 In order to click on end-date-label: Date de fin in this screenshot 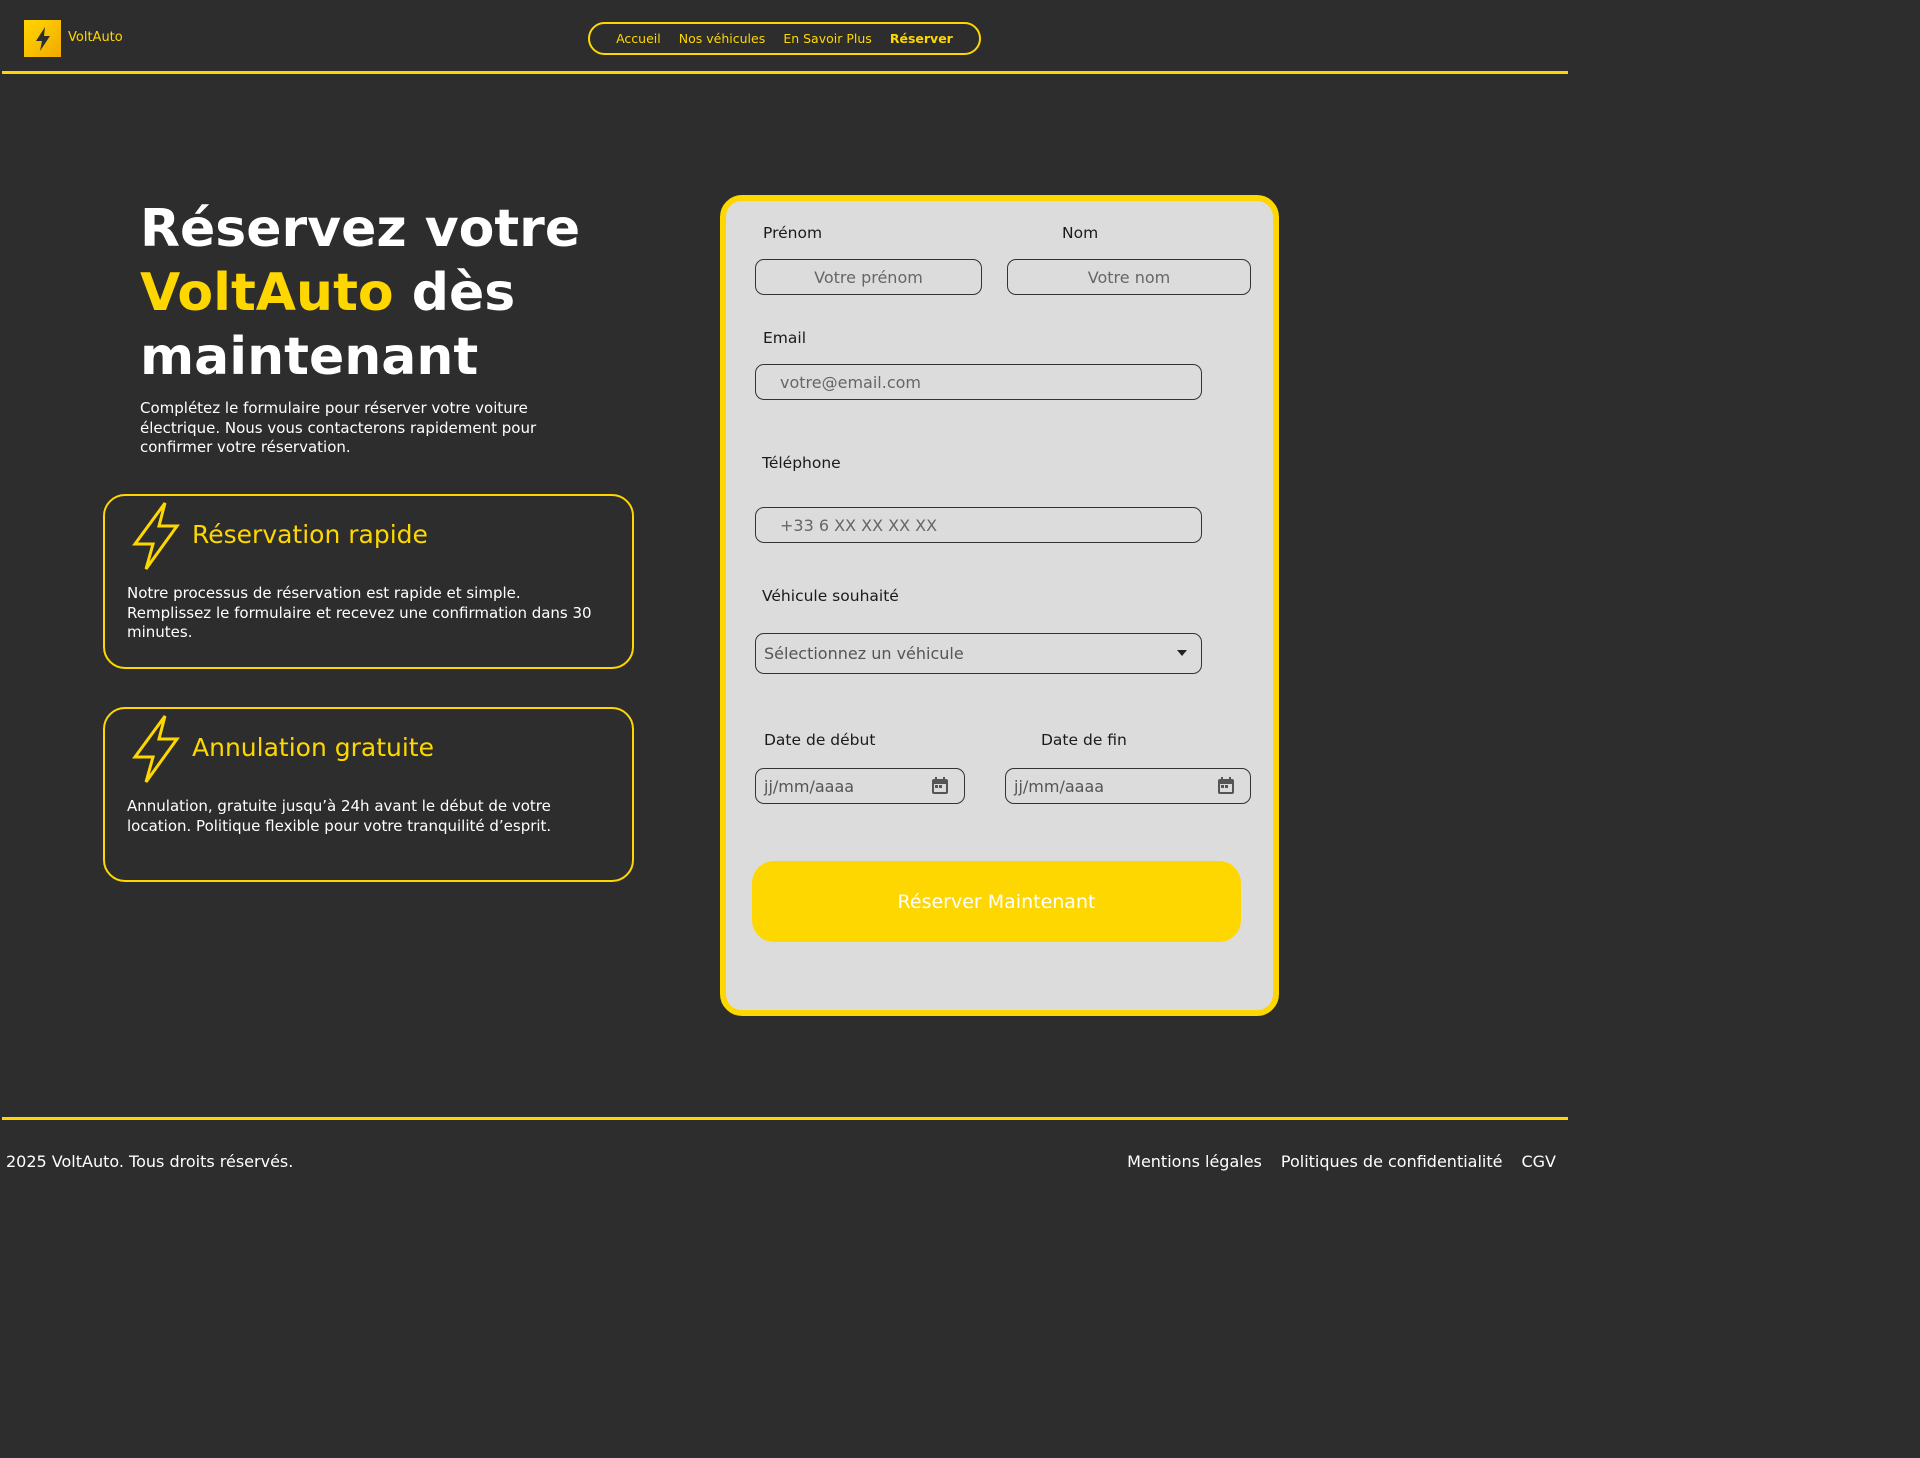, I will do `click(1084, 740)`.